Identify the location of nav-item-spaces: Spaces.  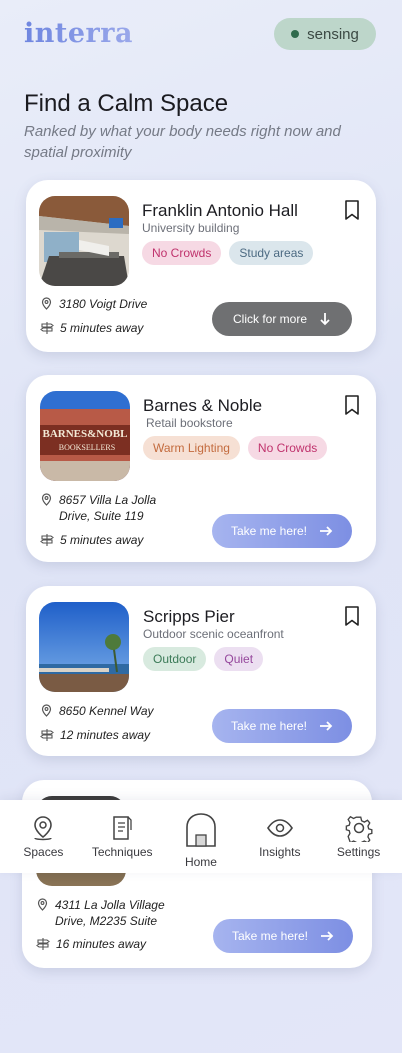
(43, 836).